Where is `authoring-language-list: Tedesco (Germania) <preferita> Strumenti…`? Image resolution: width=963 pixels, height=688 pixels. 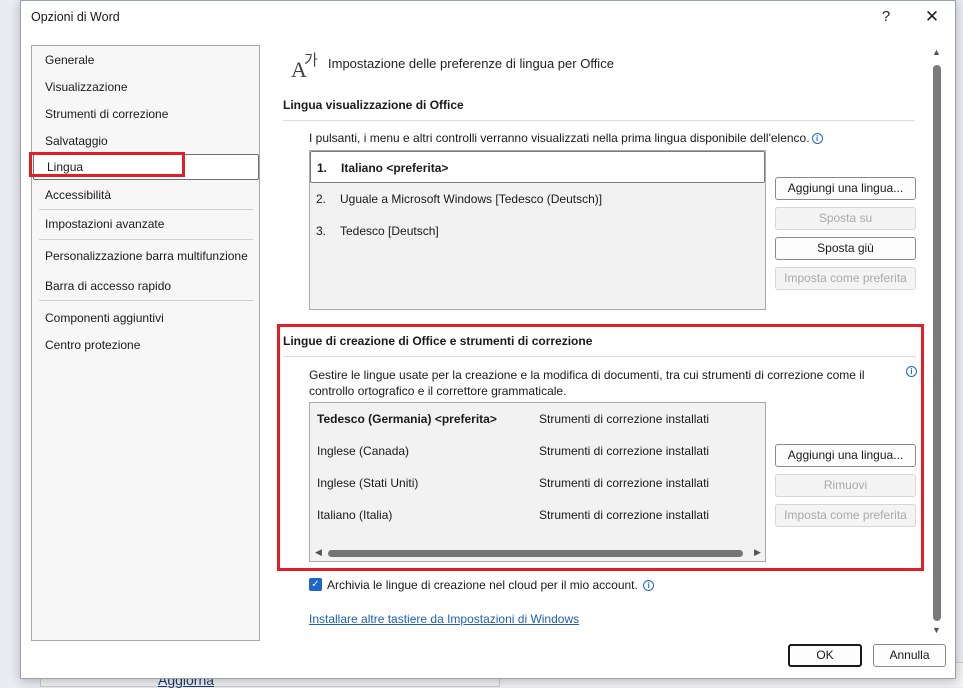
authoring-language-list: Tedesco (Germania) <preferita> Strumenti… is located at coordinates (537, 482).